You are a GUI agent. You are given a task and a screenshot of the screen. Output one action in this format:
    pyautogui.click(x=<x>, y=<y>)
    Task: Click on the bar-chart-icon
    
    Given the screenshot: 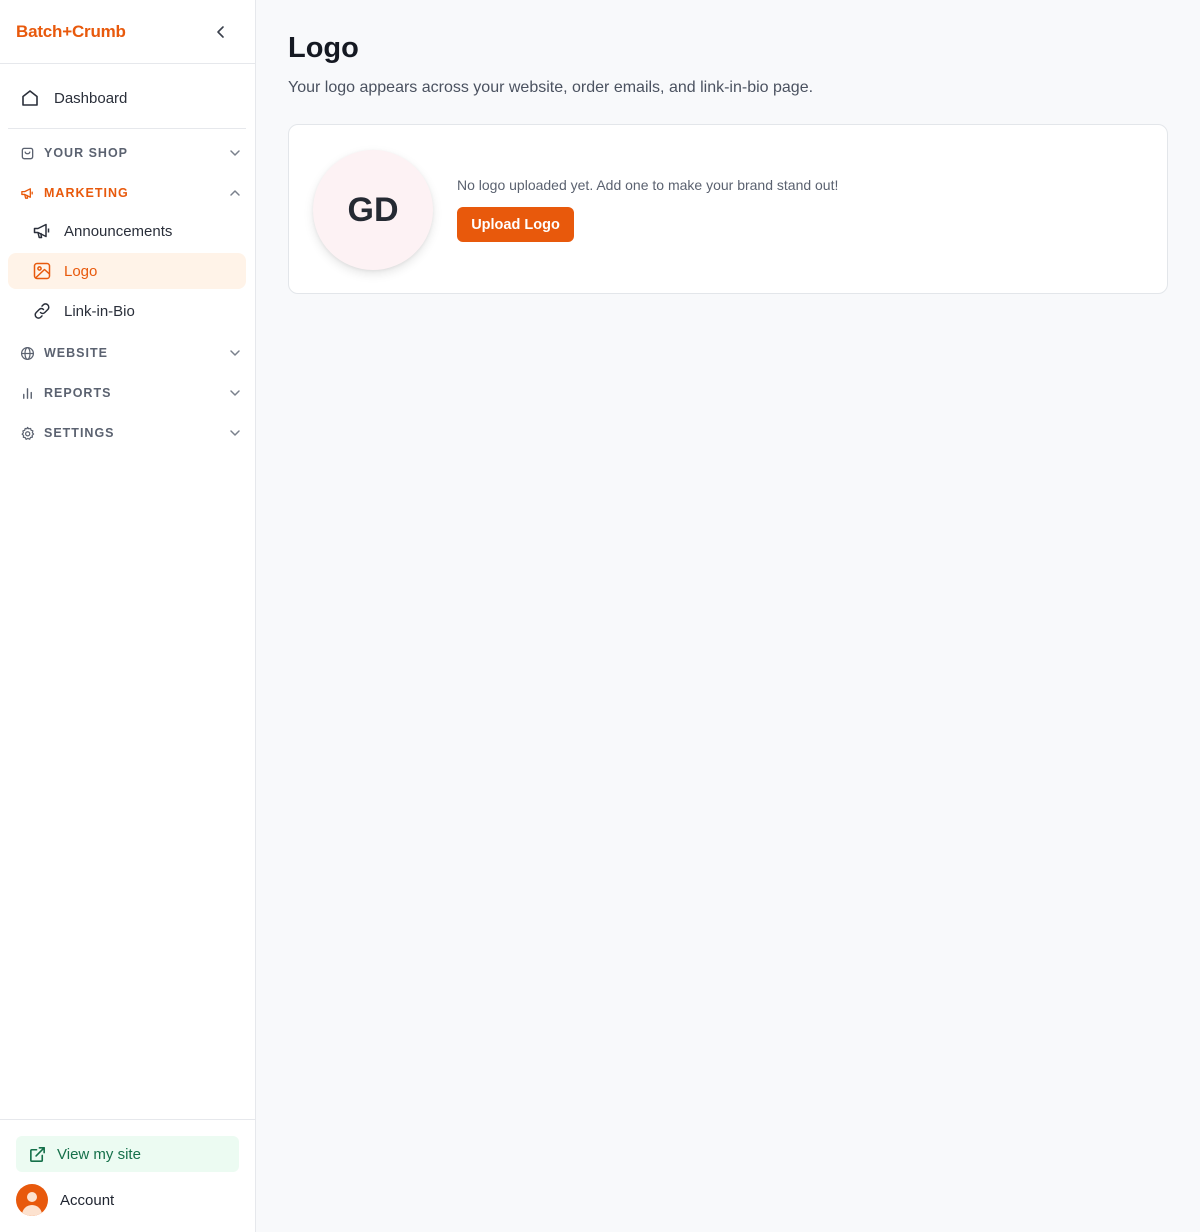 What is the action you would take?
    pyautogui.click(x=27, y=393)
    